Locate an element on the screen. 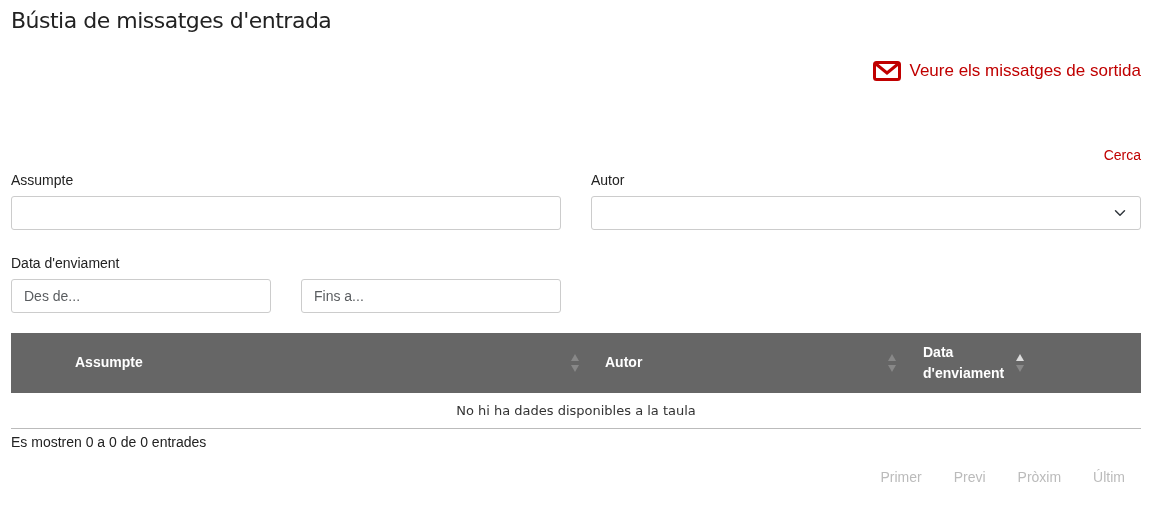 The width and height of the screenshot is (1167, 505). envelope-icon is located at coordinates (887, 71).